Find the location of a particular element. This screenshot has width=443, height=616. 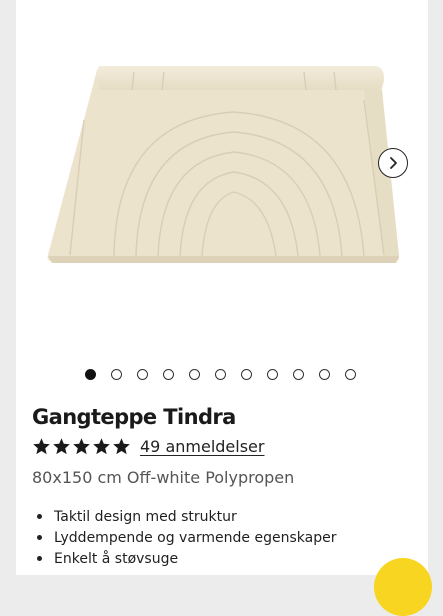

carousel-pagination is located at coordinates (220, 374).